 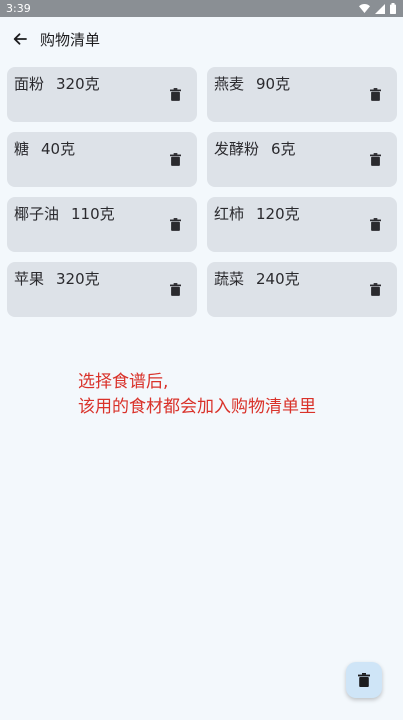 I want to click on item-text: 蔬菜 240克, so click(x=257, y=278).